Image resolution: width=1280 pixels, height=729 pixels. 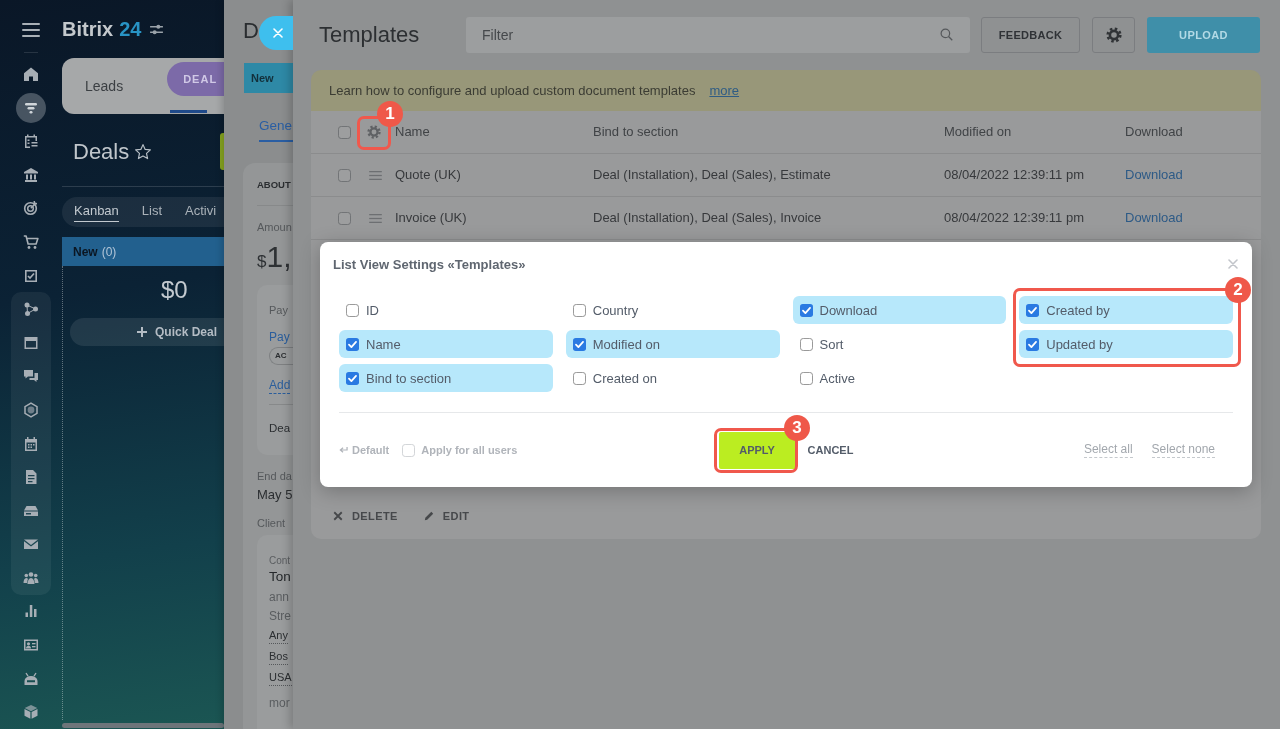 I want to click on column-option: Sort, so click(x=899, y=344).